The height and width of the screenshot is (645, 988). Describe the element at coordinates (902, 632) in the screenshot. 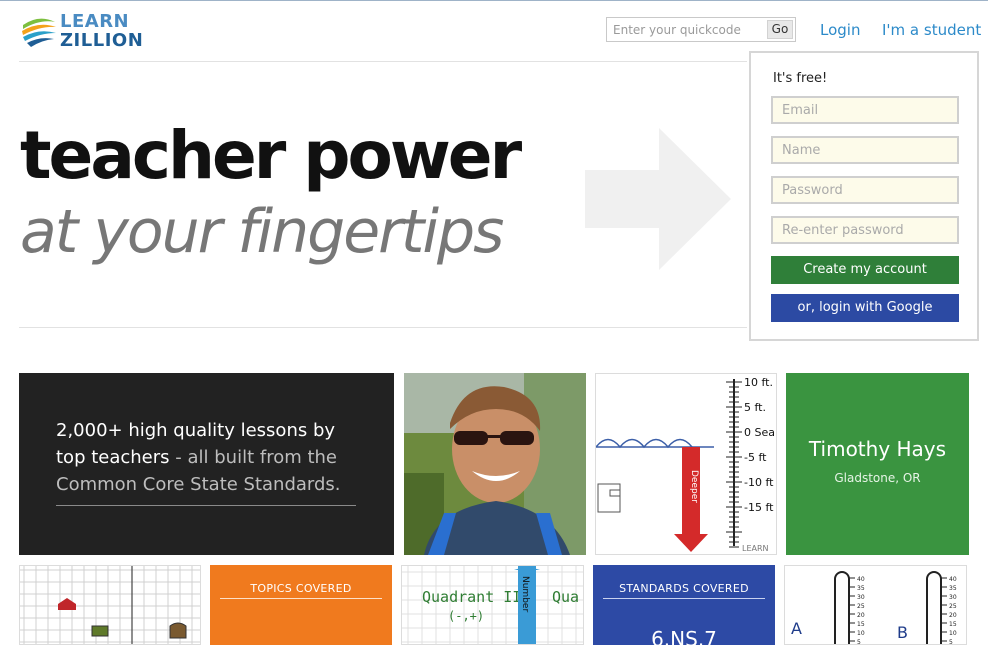

I see `thermometer-letter-b: B` at that location.